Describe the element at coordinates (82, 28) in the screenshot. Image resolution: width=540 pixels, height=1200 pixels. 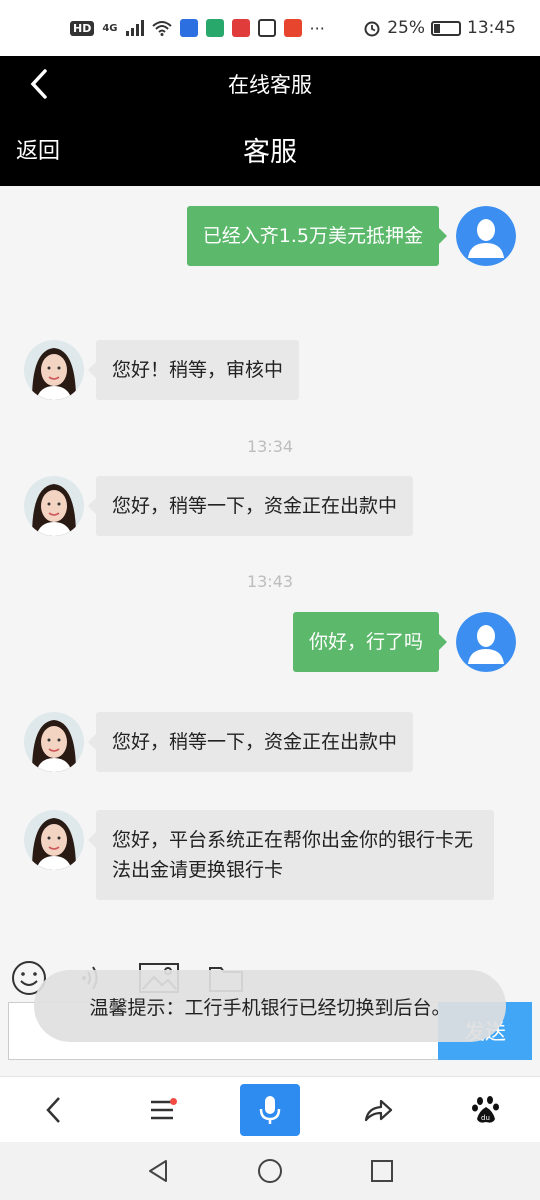
I see `hd-badge: HD` at that location.